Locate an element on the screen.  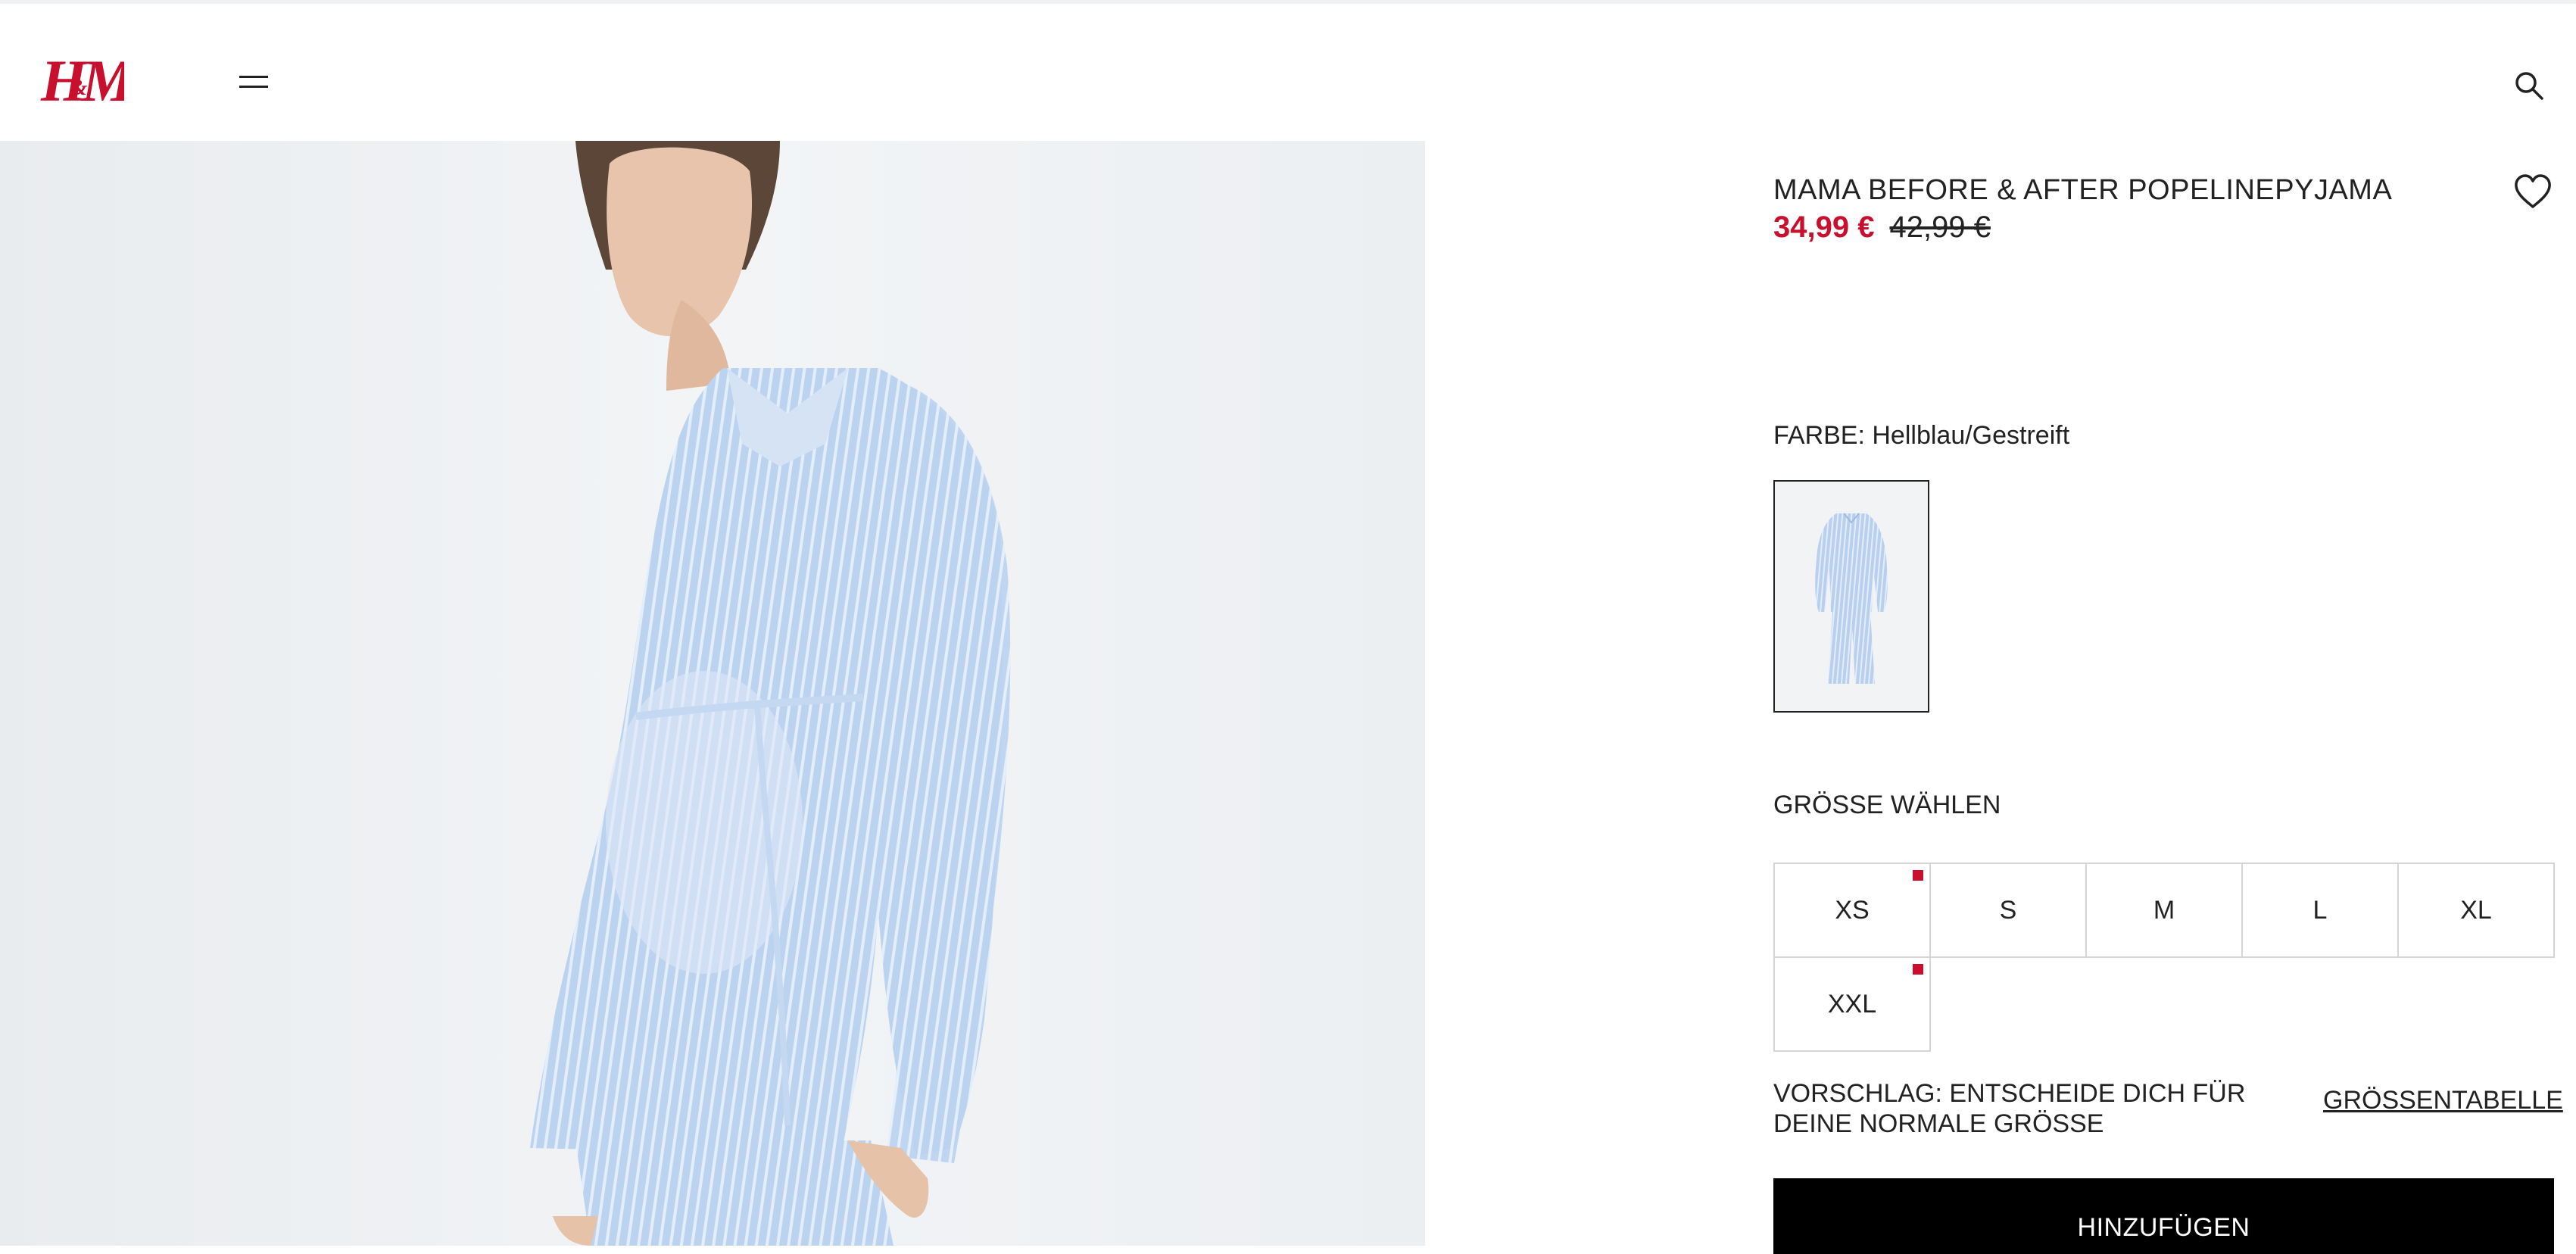
original-price: 42,99 € is located at coordinates (1940, 228).